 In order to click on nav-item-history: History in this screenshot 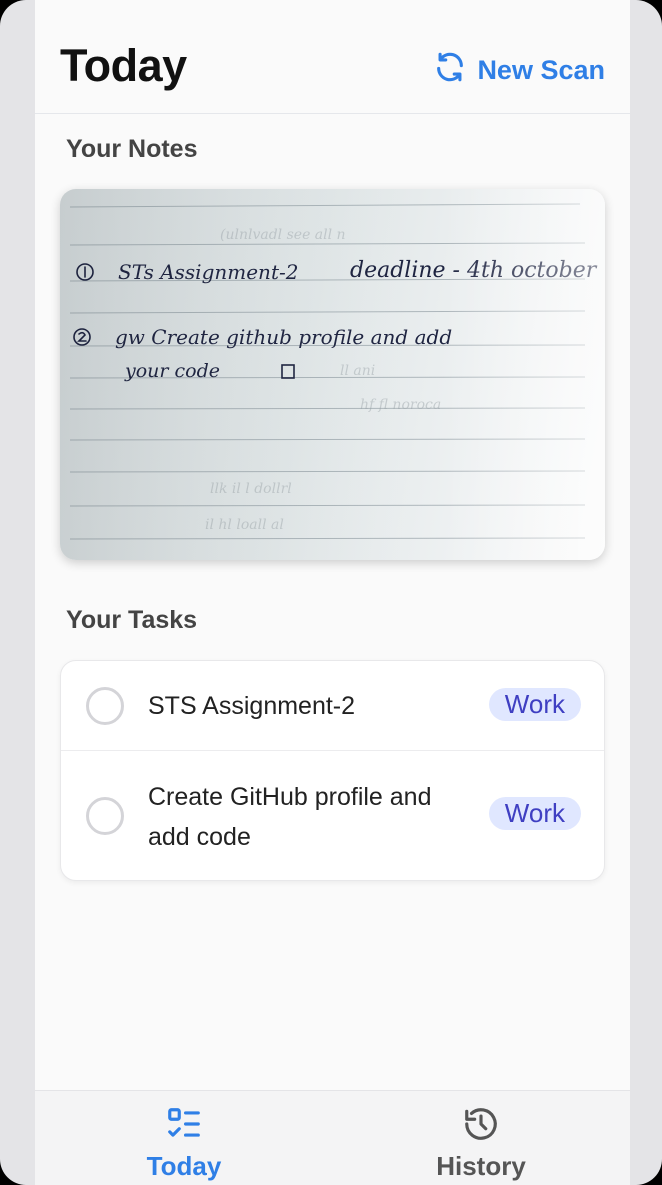, I will do `click(481, 1138)`.